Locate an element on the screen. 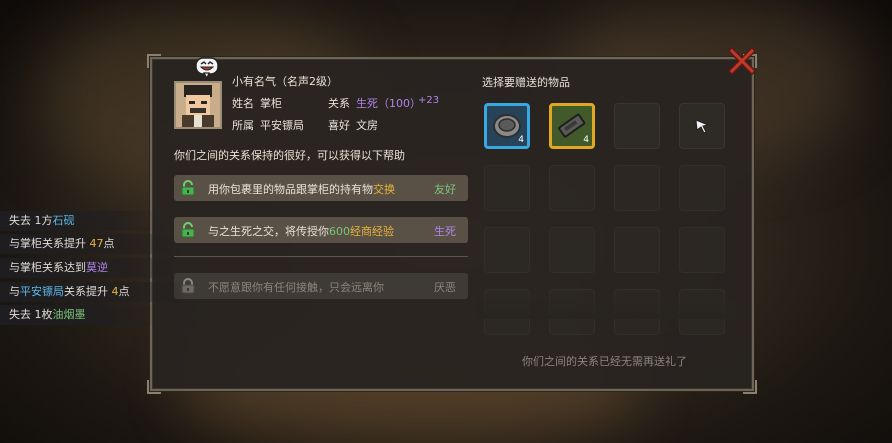 This screenshot has height=443, width=892. log-entry: 与掌柜关系达到莫逆 is located at coordinates (89, 268).